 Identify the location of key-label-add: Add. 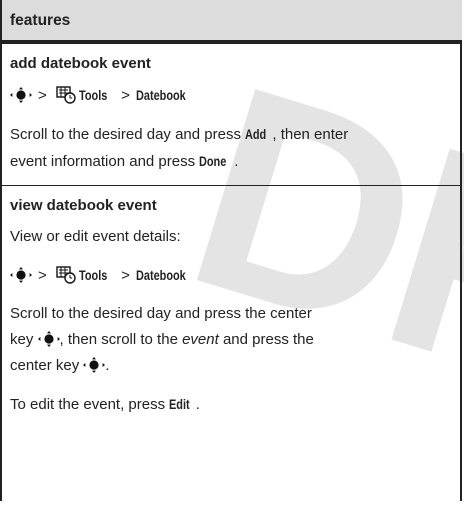
(256, 134).